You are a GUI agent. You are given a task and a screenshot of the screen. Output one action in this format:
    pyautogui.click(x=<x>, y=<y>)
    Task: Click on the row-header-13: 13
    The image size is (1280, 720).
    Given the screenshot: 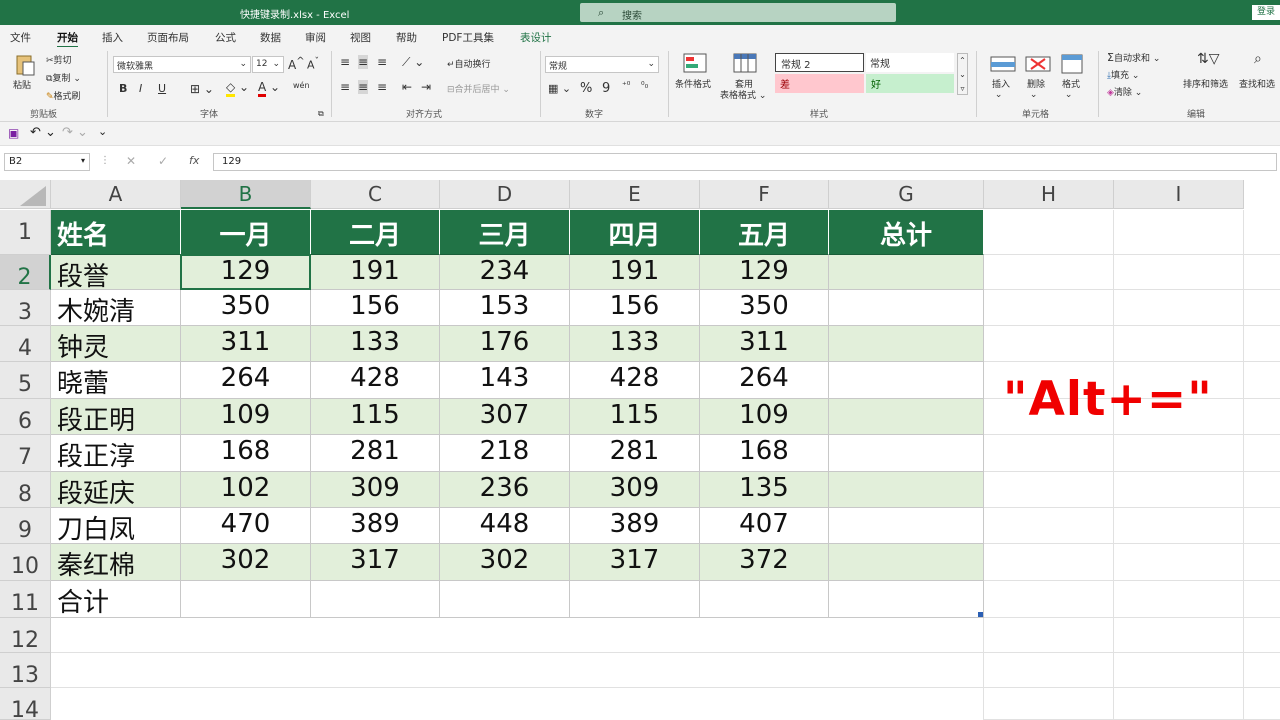 What is the action you would take?
    pyautogui.click(x=25, y=670)
    